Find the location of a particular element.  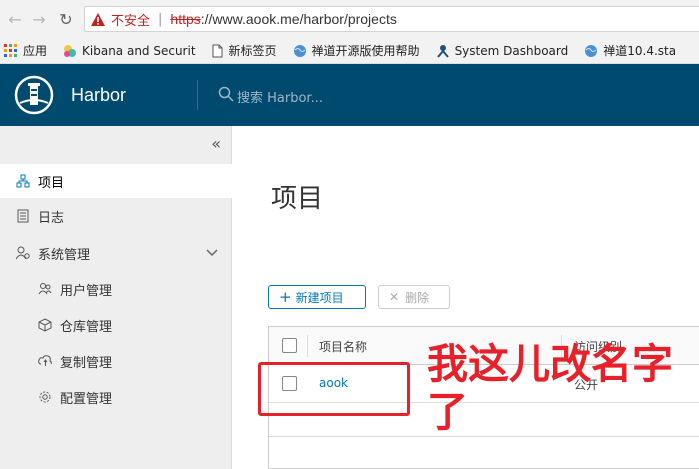

sidebar-item-users: 用户管理 is located at coordinates (116, 289).